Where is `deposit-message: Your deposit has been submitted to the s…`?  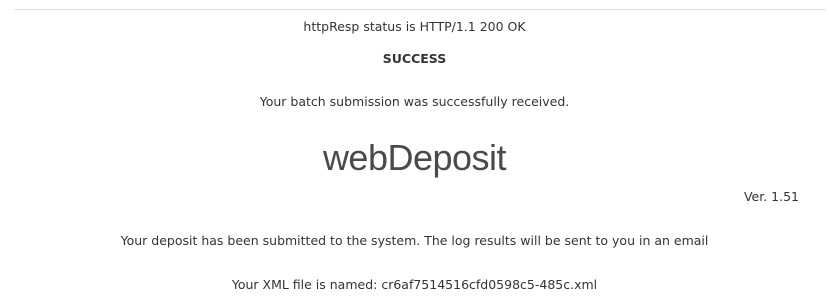 deposit-message: Your deposit has been submitted to the s… is located at coordinates (414, 240).